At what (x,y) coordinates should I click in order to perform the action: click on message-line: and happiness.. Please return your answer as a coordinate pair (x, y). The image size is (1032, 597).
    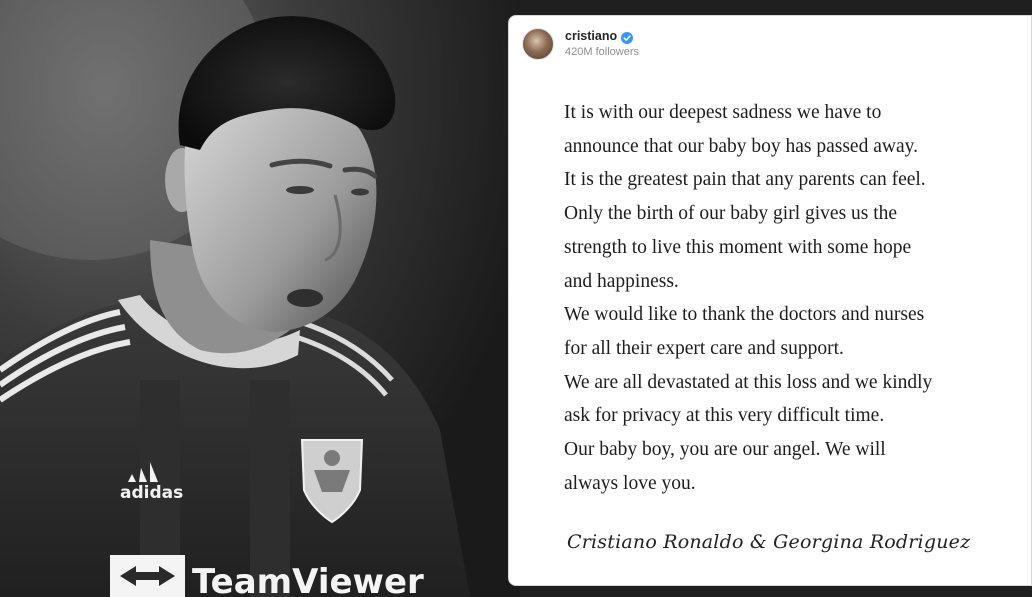
    Looking at the image, I should click on (621, 281).